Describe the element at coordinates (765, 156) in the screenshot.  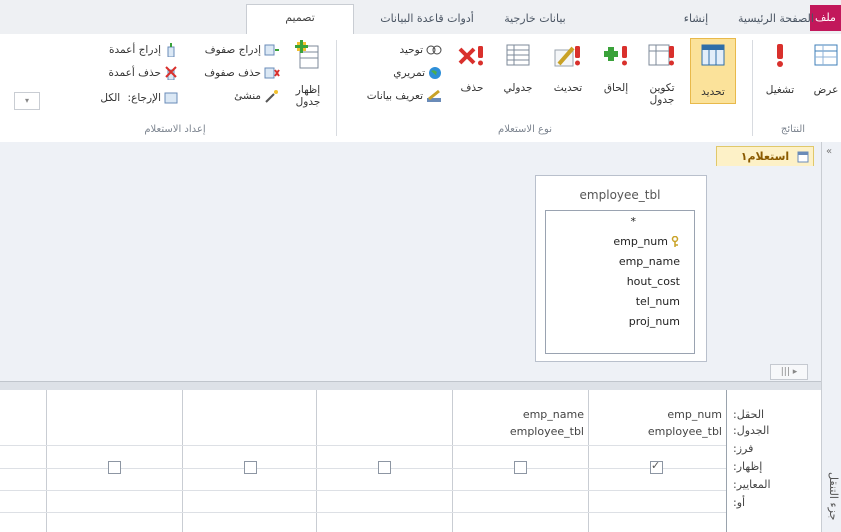
I see `document-tab-query1: استعلام١` at that location.